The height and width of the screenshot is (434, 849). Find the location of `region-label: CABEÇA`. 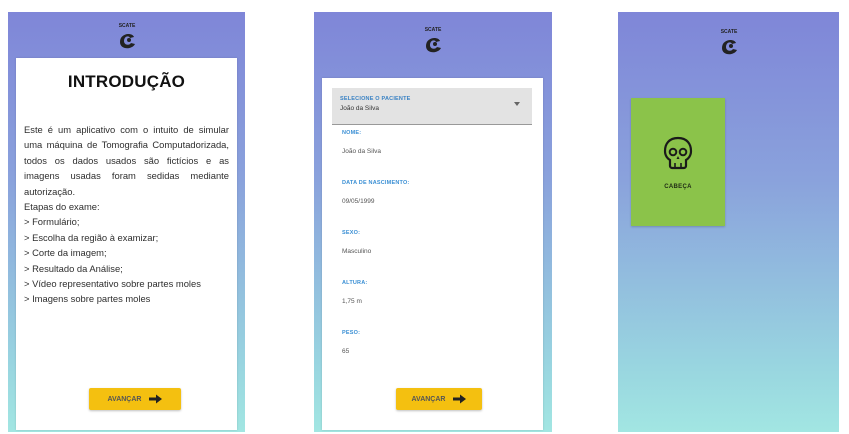

region-label: CABEÇA is located at coordinates (678, 187).